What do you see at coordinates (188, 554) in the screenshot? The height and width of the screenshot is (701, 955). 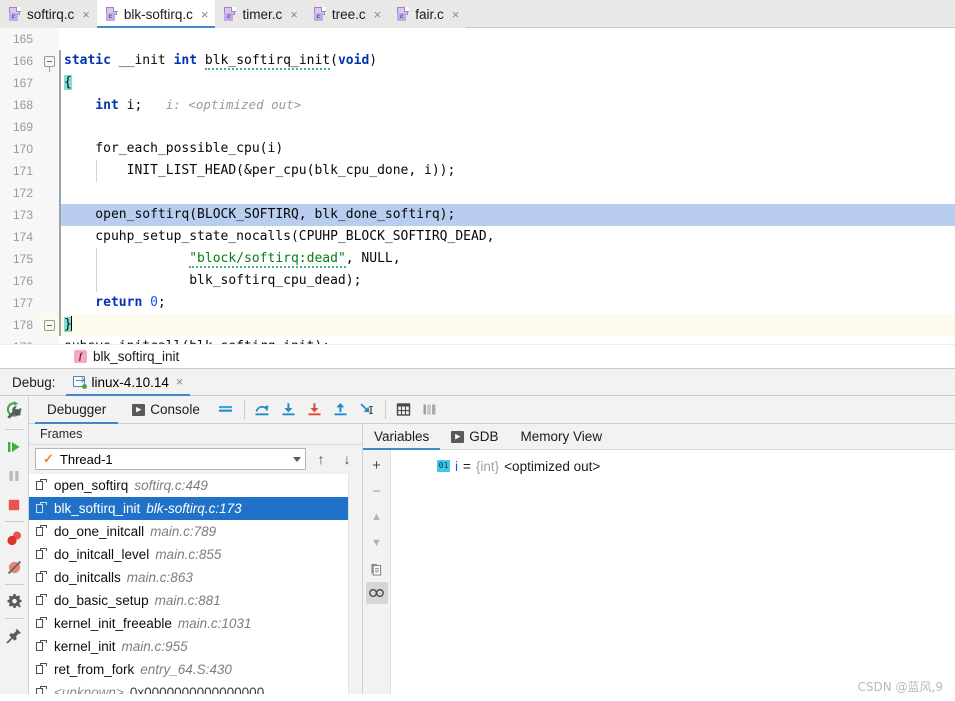 I see `frame-list-item: do_initcall_level main.c:855` at bounding box center [188, 554].